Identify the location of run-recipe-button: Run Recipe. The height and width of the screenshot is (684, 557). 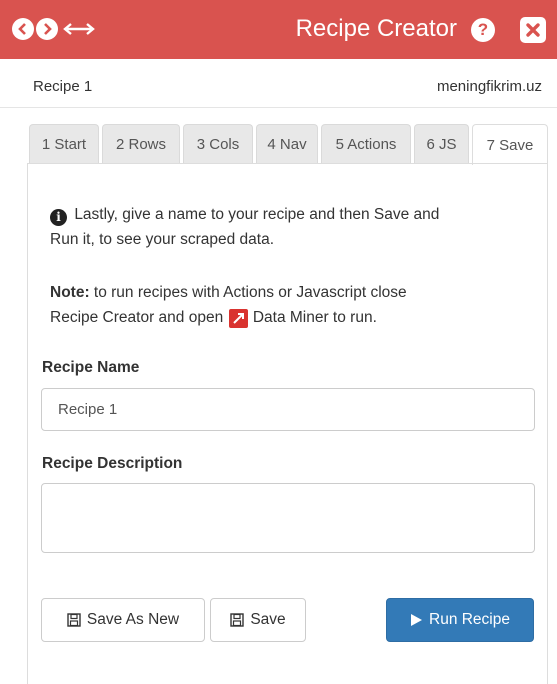
(460, 620).